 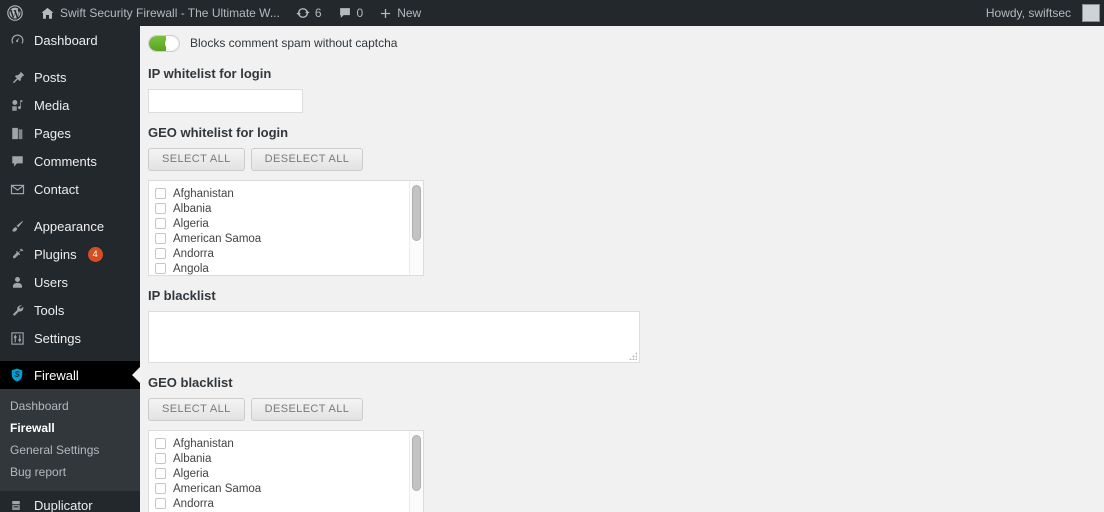 What do you see at coordinates (193, 503) in the screenshot?
I see `country-label: Andorra` at bounding box center [193, 503].